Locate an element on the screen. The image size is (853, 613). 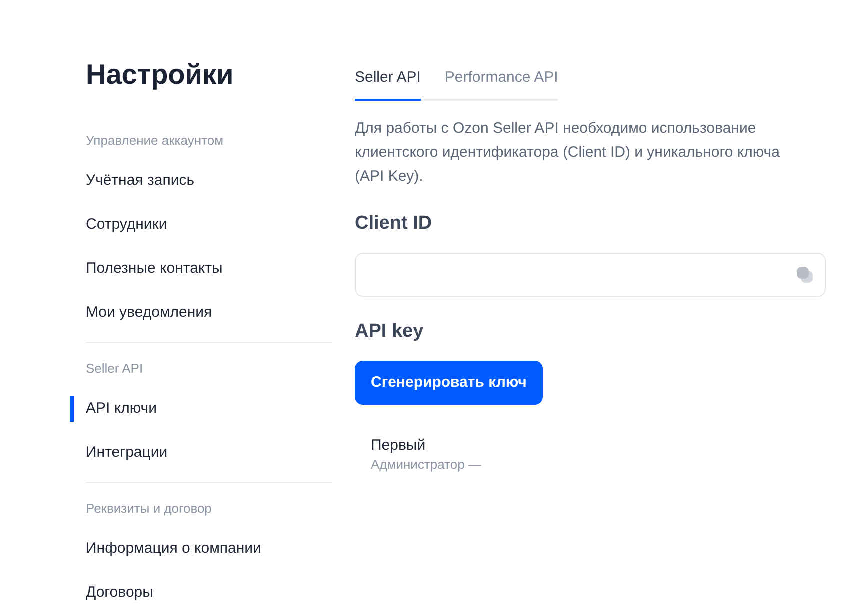
page-title: Настройки is located at coordinates (160, 75).